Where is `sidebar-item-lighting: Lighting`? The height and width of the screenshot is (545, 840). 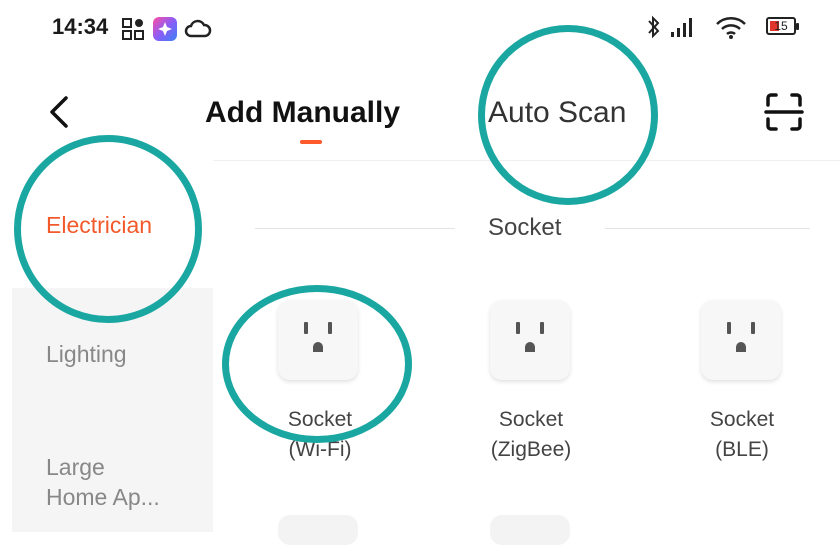 sidebar-item-lighting: Lighting is located at coordinates (86, 354).